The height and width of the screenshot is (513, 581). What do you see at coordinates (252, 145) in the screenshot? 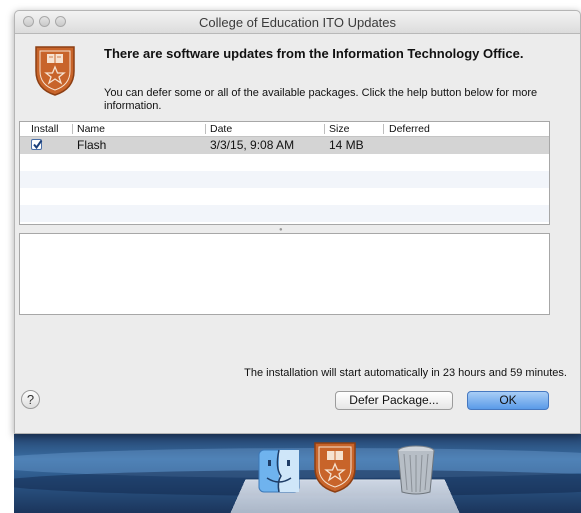
I see `package-date: 3/3/15, 9:08 AM` at bounding box center [252, 145].